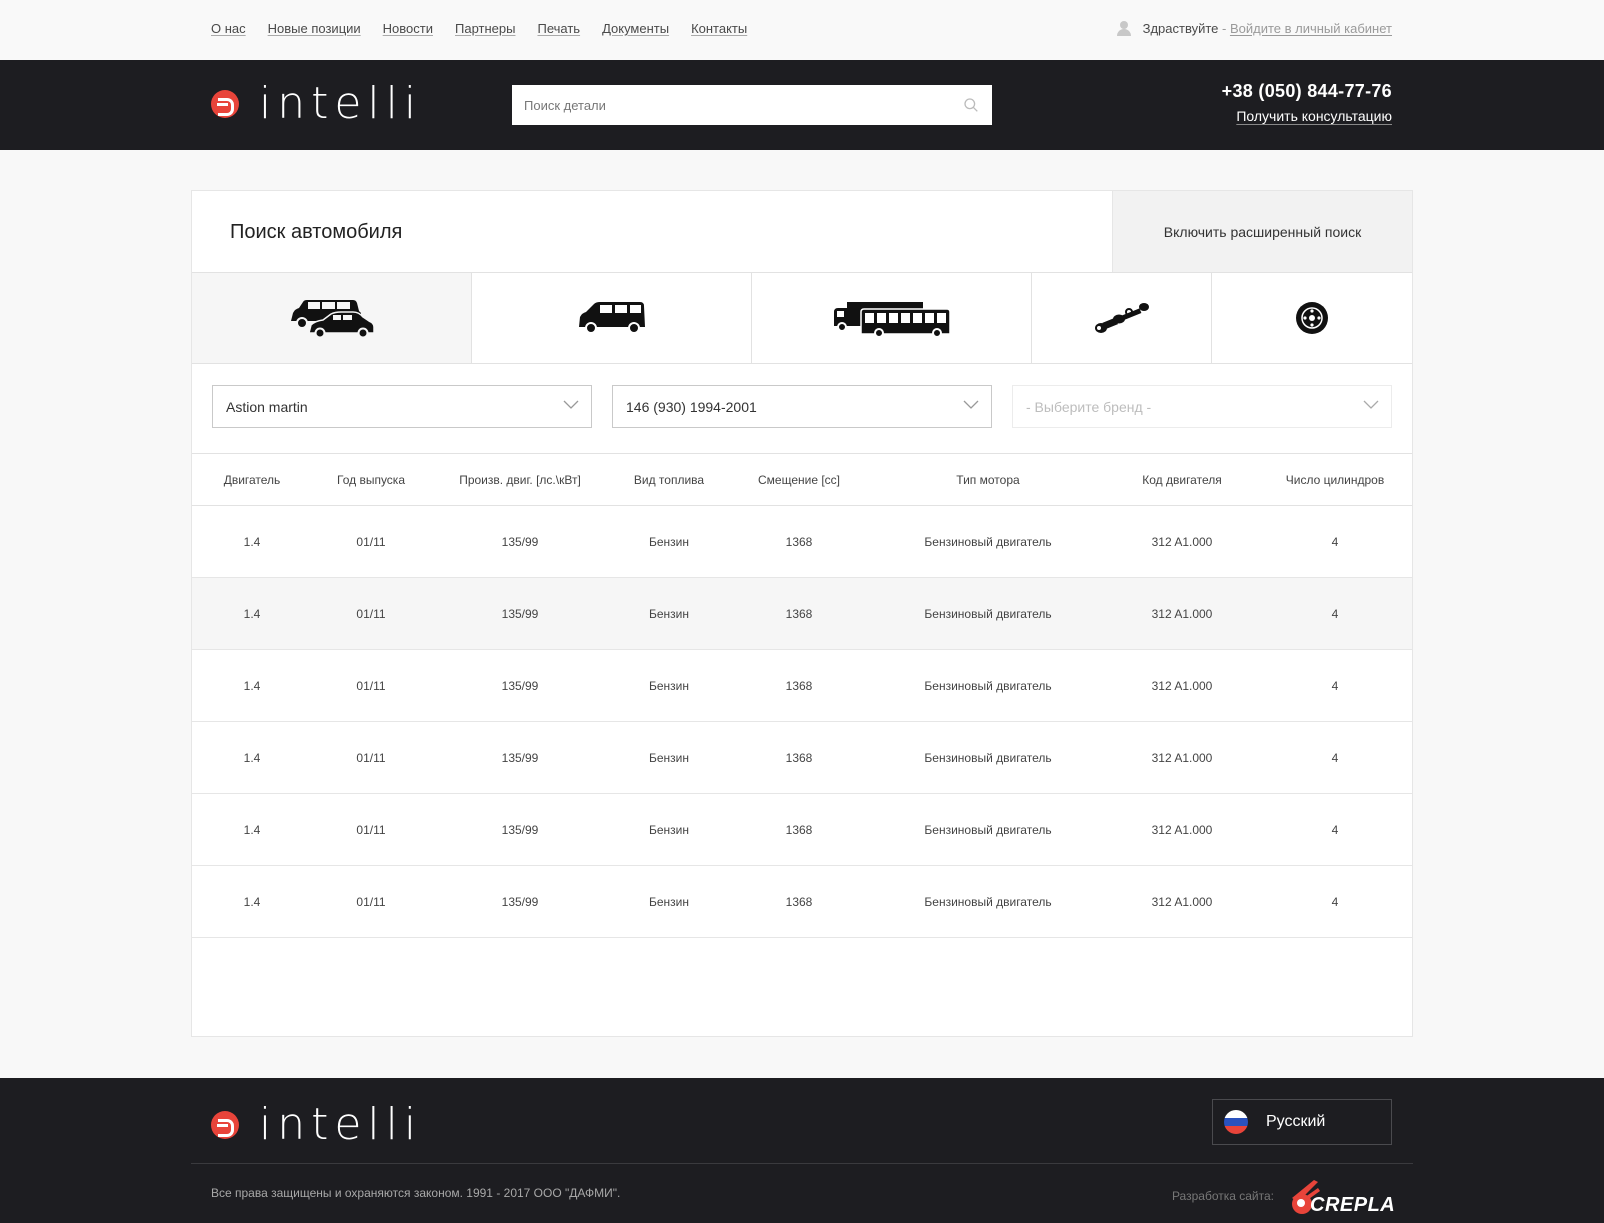 This screenshot has width=1604, height=1223. I want to click on tab-brakes, so click(1312, 318).